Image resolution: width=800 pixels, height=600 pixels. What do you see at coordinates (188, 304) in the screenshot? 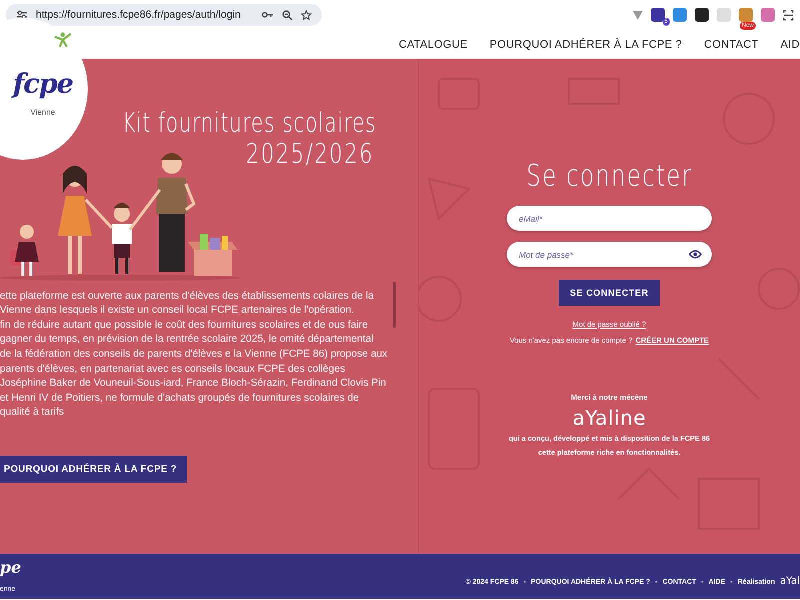
I see `intro-paragraph: ette plateforme est ouverte aux parents d'élèves des établissements colaires de la Vienne dans lesquels il existe un conseil local FCPE artenaires de l'opération.` at bounding box center [188, 304].